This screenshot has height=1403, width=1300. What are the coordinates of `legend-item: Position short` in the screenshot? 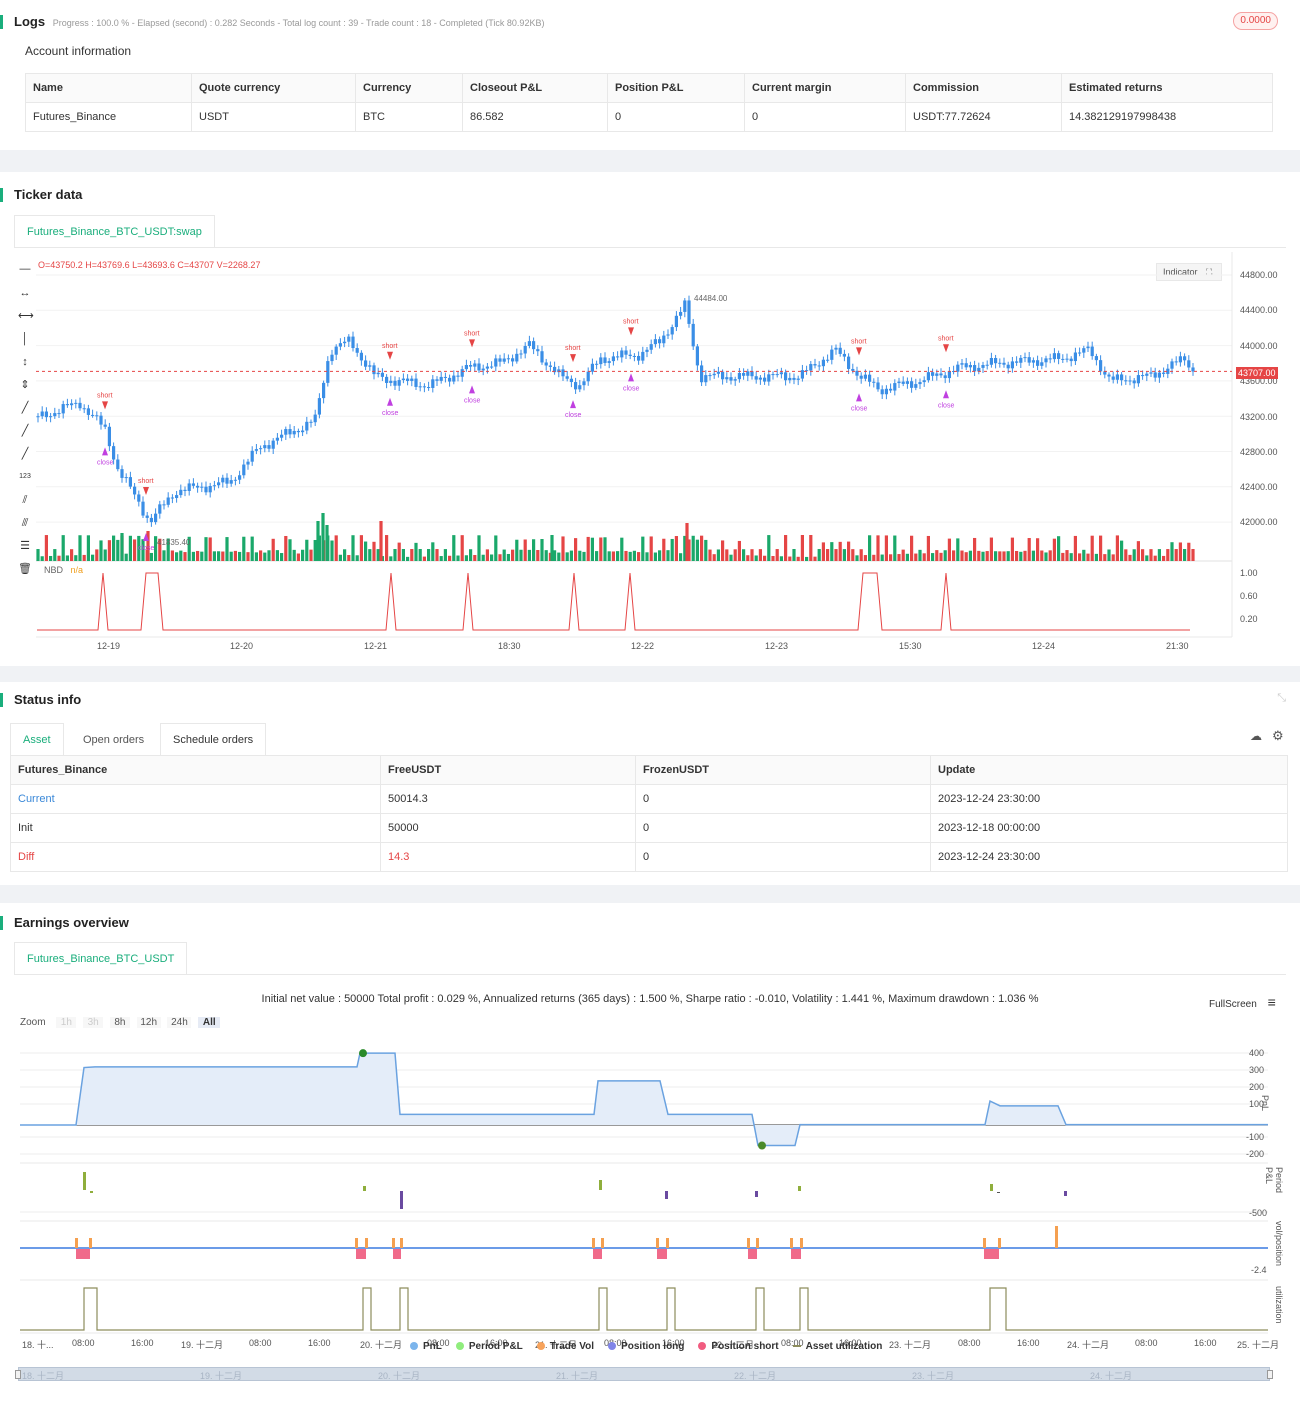 It's located at (738, 1346).